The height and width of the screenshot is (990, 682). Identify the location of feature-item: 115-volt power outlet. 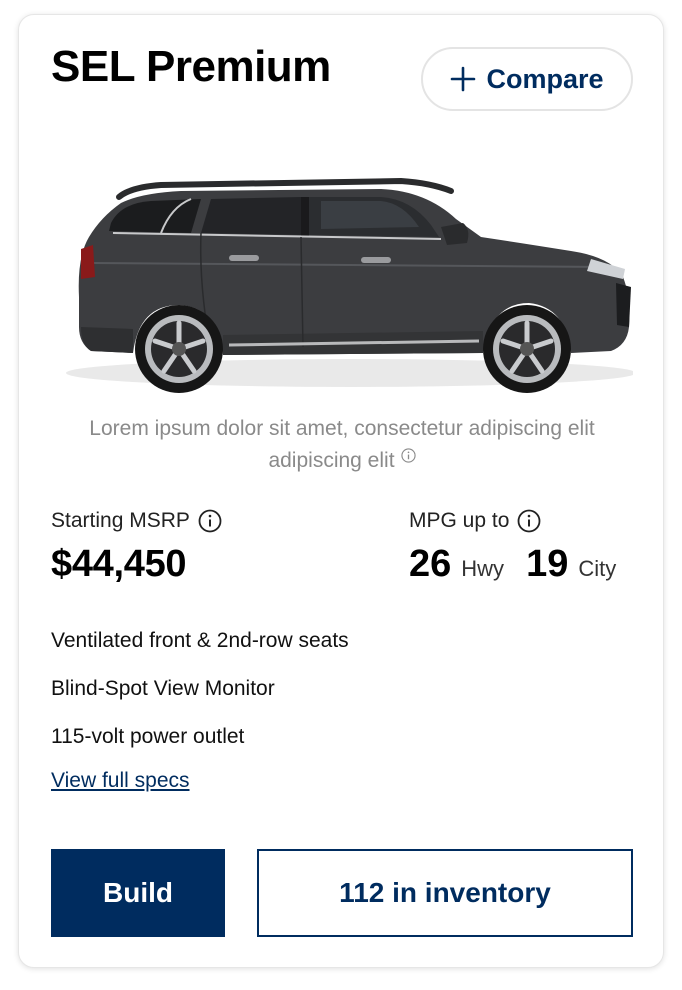
(148, 736).